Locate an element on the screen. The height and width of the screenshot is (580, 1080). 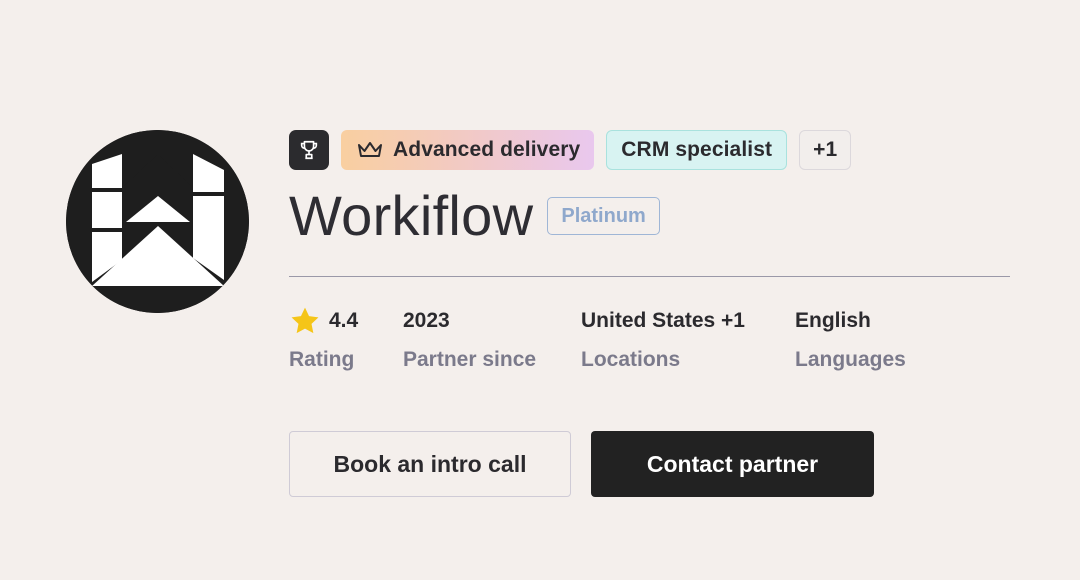
trophy-icon is located at coordinates (309, 150).